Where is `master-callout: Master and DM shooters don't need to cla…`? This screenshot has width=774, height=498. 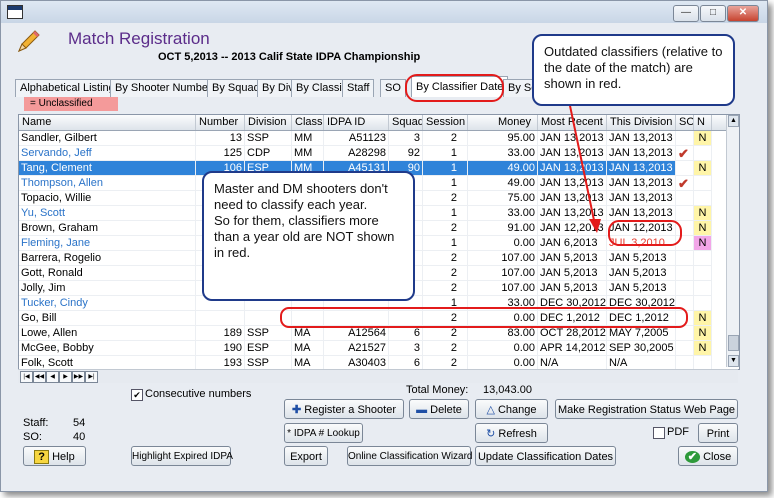 master-callout: Master and DM shooters don't need to cla… is located at coordinates (308, 236).